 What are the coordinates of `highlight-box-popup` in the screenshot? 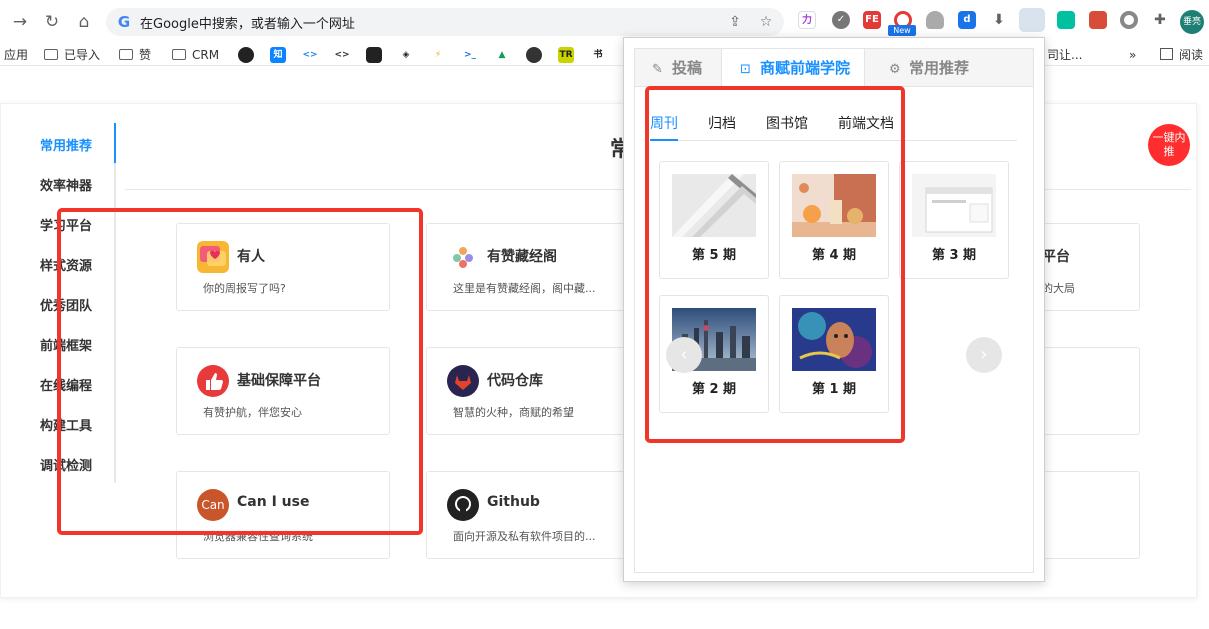 It's located at (775, 264).